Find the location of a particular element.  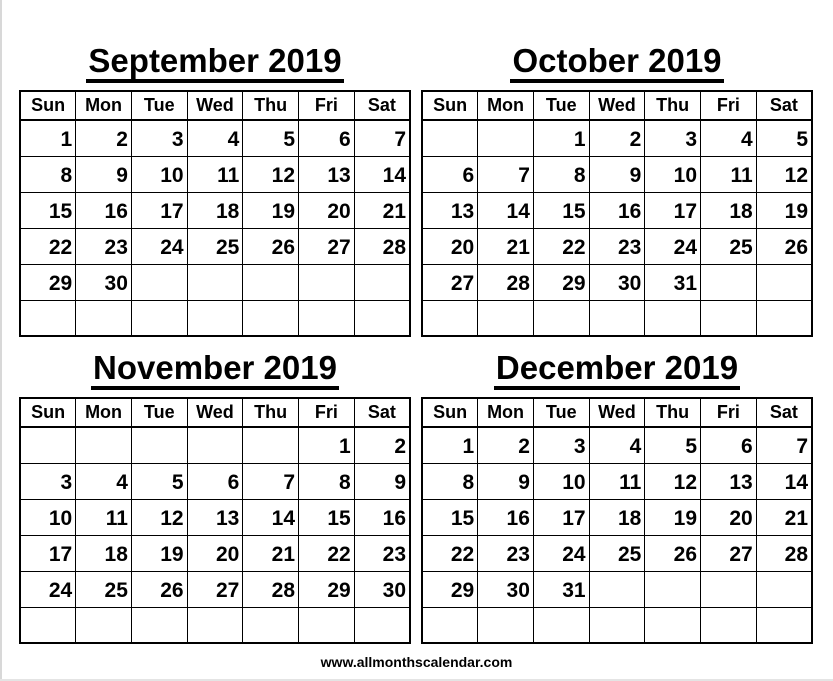

month-title: December 2019 is located at coordinates (617, 369).